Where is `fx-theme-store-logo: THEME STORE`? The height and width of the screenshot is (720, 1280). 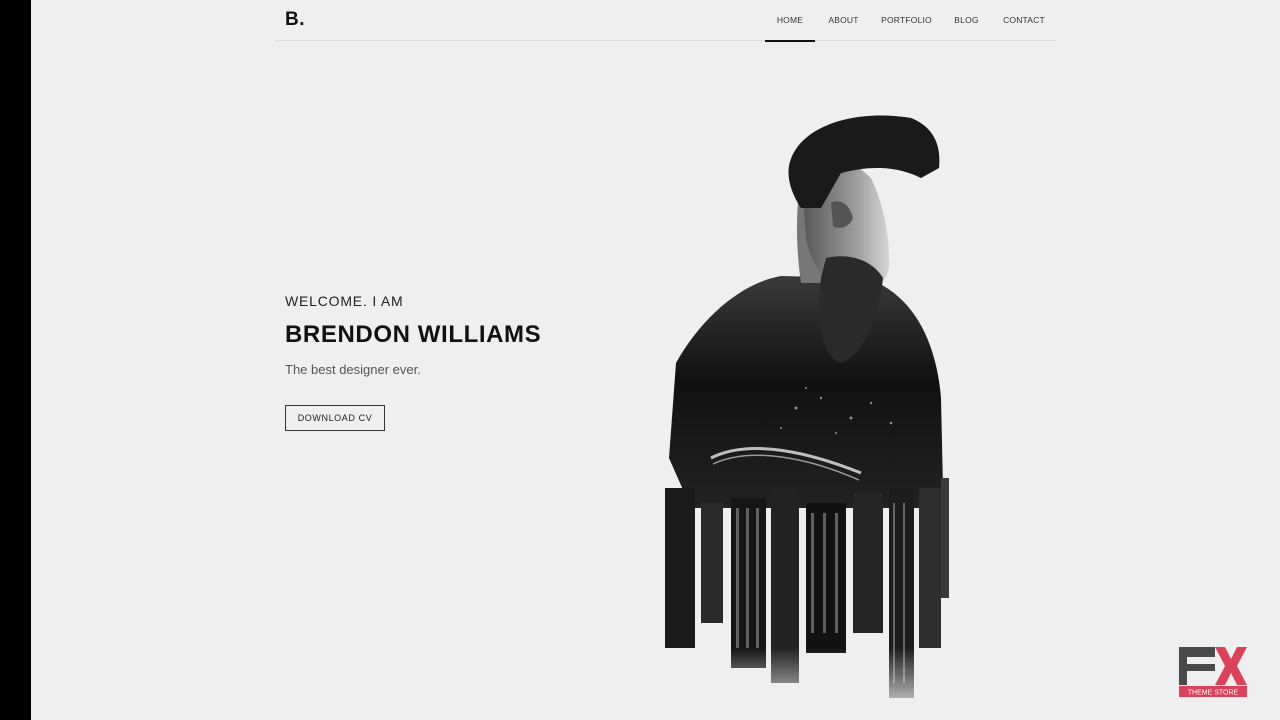 fx-theme-store-logo: THEME STORE is located at coordinates (1213, 672).